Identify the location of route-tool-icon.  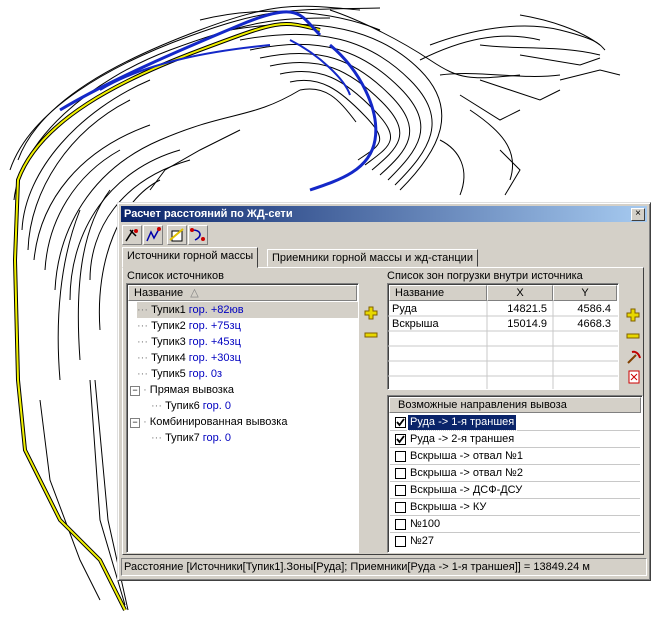
(197, 234).